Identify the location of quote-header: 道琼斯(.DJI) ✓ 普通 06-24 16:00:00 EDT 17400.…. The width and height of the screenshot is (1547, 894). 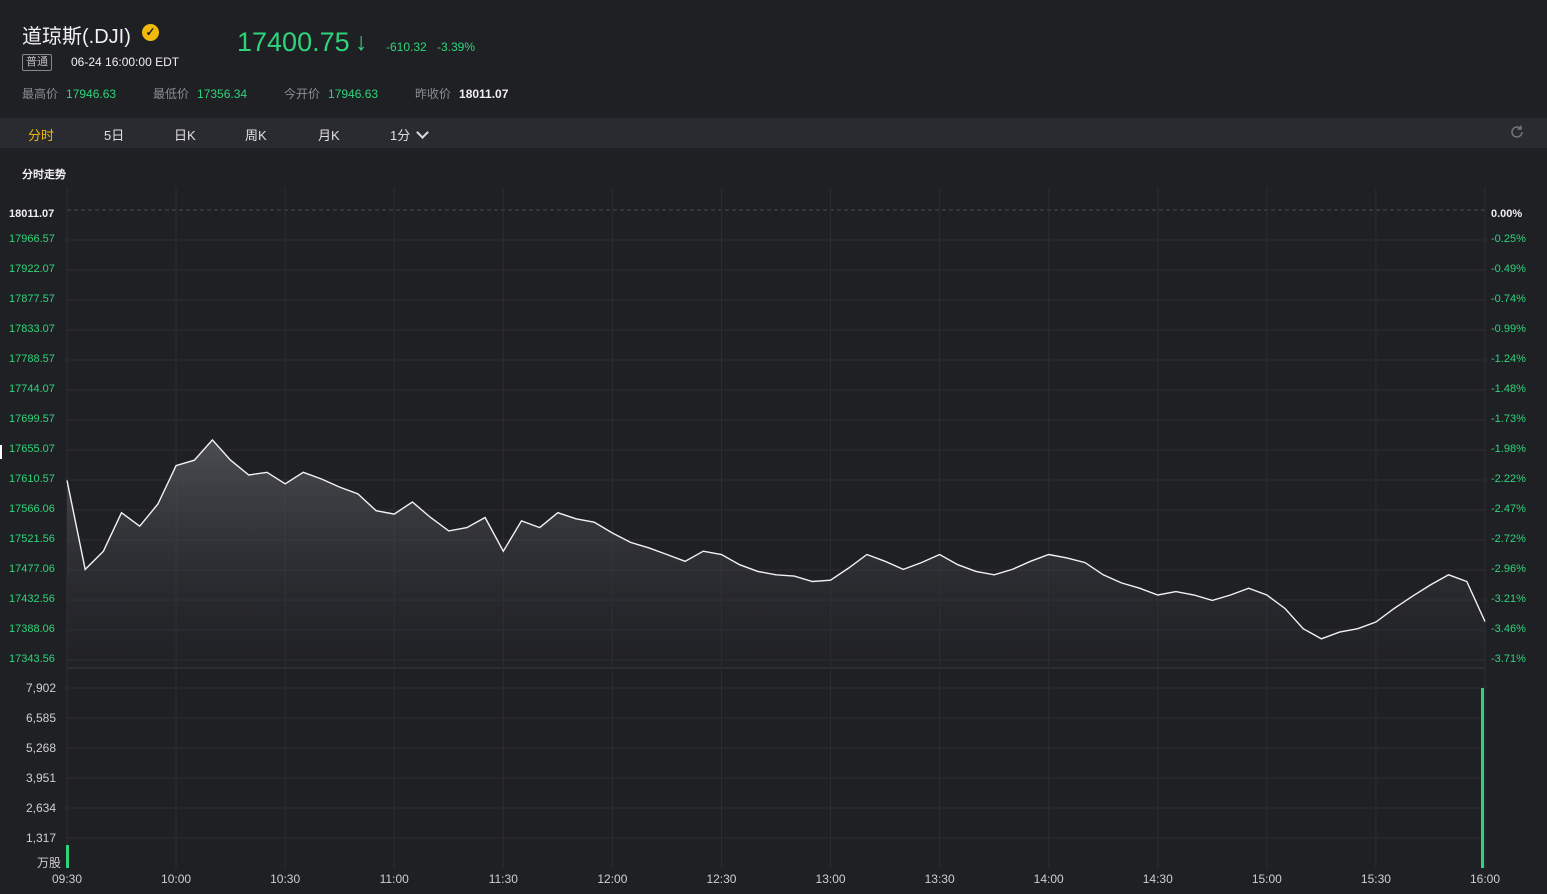
(773, 59).